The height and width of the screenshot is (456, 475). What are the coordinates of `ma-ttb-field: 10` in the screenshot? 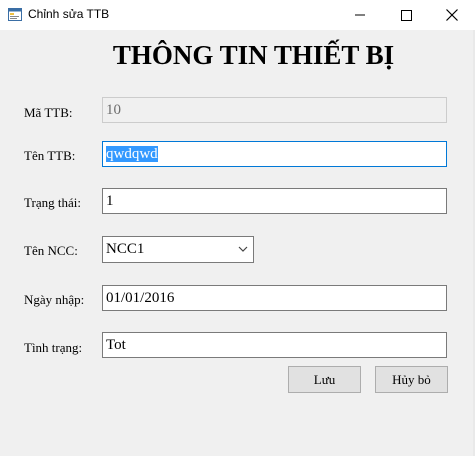 It's located at (274, 110).